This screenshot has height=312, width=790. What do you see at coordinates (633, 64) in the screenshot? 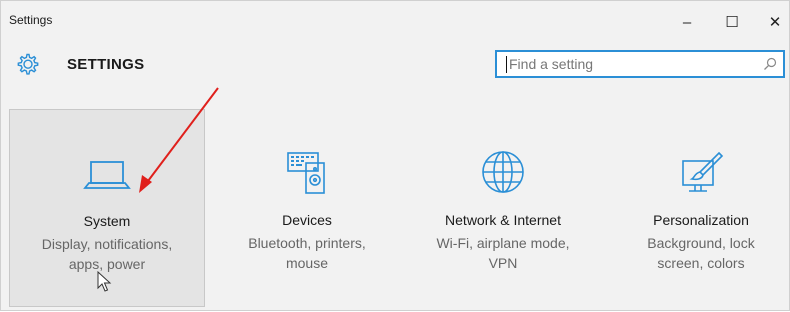
I see `search-input` at bounding box center [633, 64].